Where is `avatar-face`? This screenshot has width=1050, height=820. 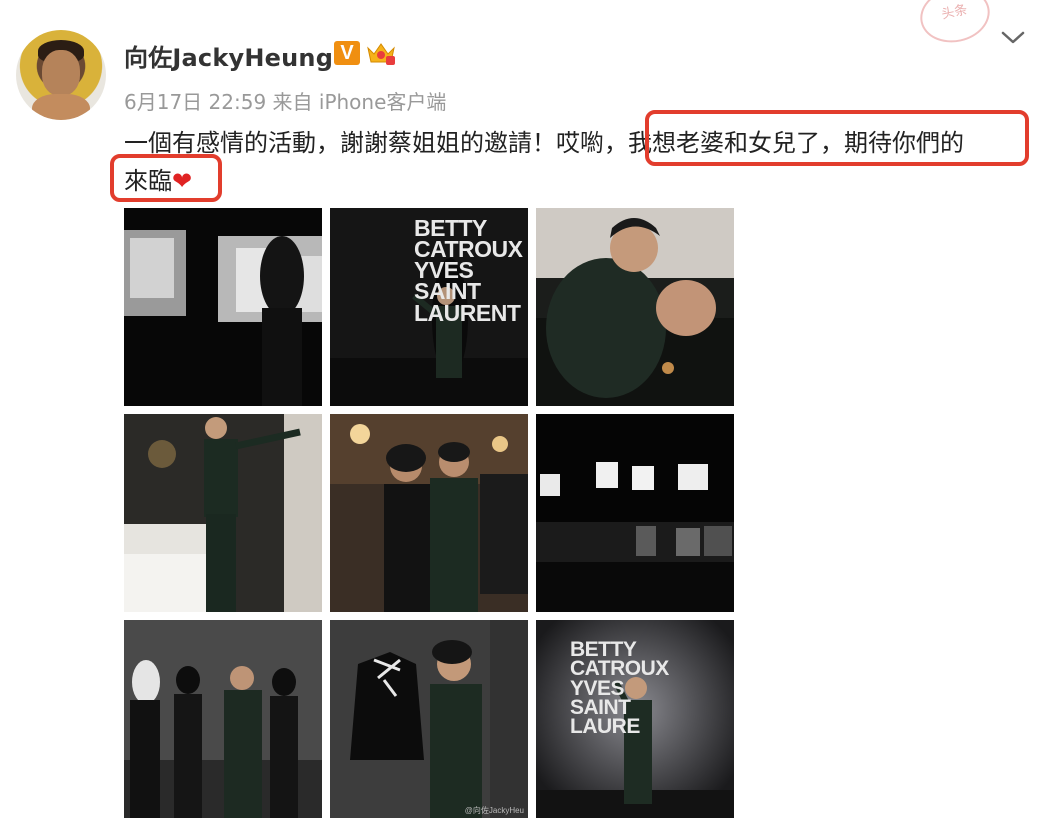
avatar-face is located at coordinates (61, 73).